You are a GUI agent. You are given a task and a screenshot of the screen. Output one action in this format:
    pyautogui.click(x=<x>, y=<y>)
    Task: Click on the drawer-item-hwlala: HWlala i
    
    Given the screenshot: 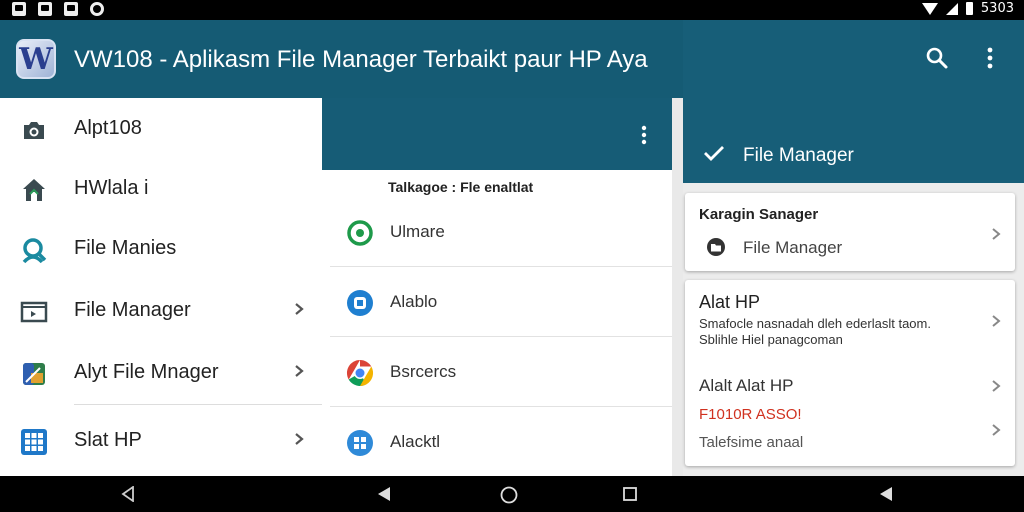 What is the action you would take?
    pyautogui.click(x=161, y=188)
    